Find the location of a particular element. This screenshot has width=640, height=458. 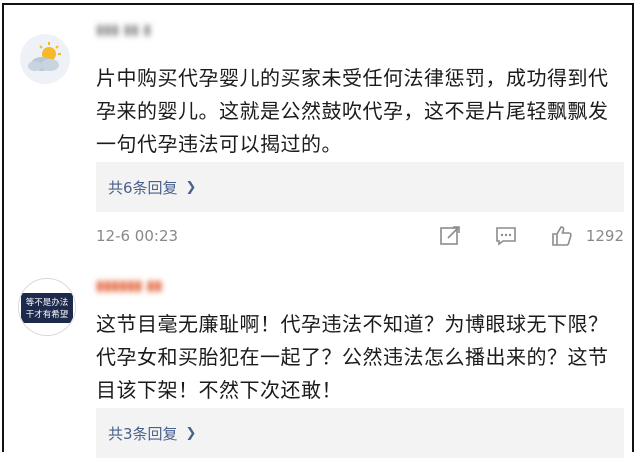

view-replies-button: 共3条回复 ❯ is located at coordinates (360, 433).